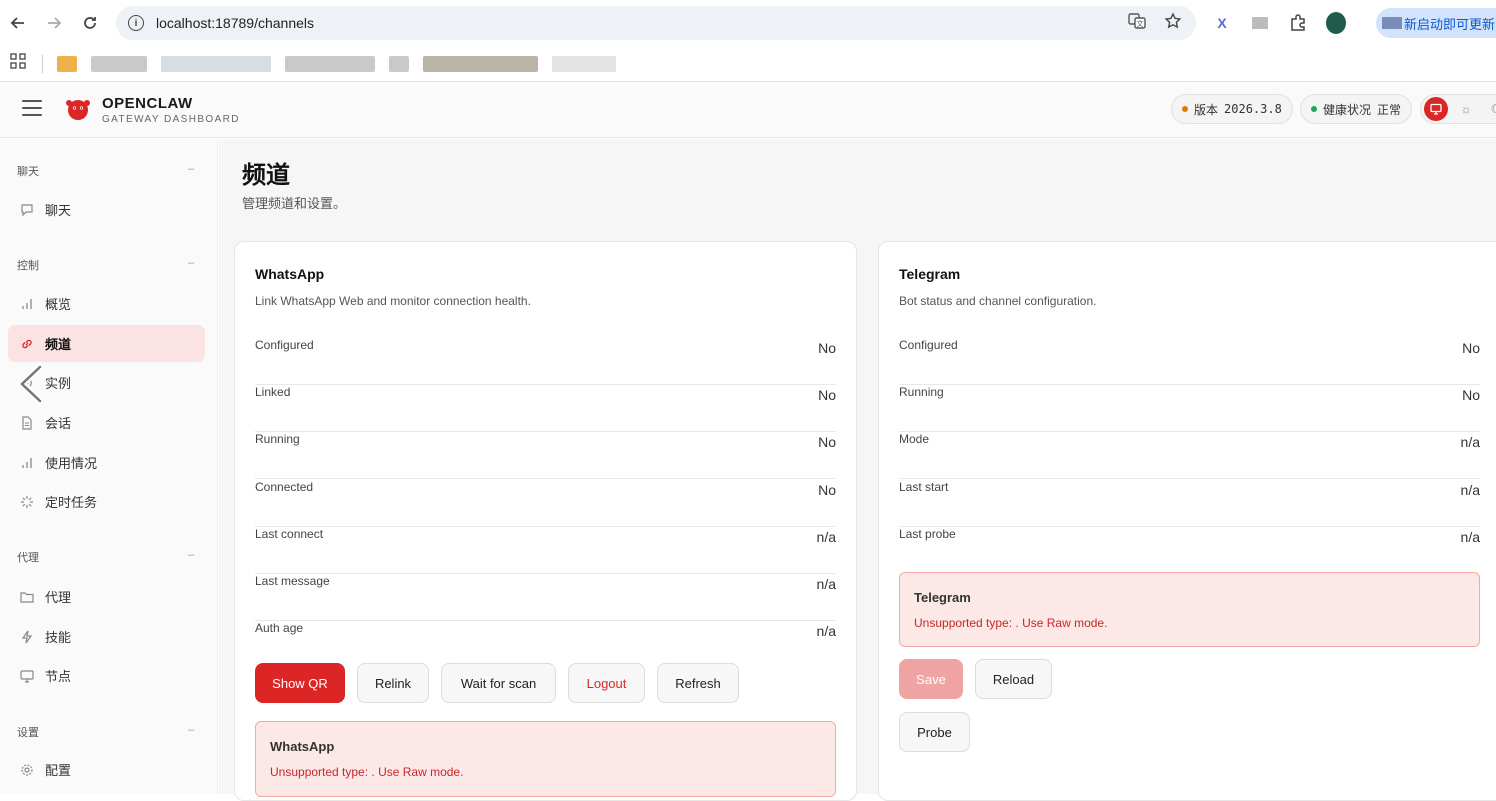  What do you see at coordinates (1347, 109) in the screenshot?
I see `health-label: 健康状况` at bounding box center [1347, 109].